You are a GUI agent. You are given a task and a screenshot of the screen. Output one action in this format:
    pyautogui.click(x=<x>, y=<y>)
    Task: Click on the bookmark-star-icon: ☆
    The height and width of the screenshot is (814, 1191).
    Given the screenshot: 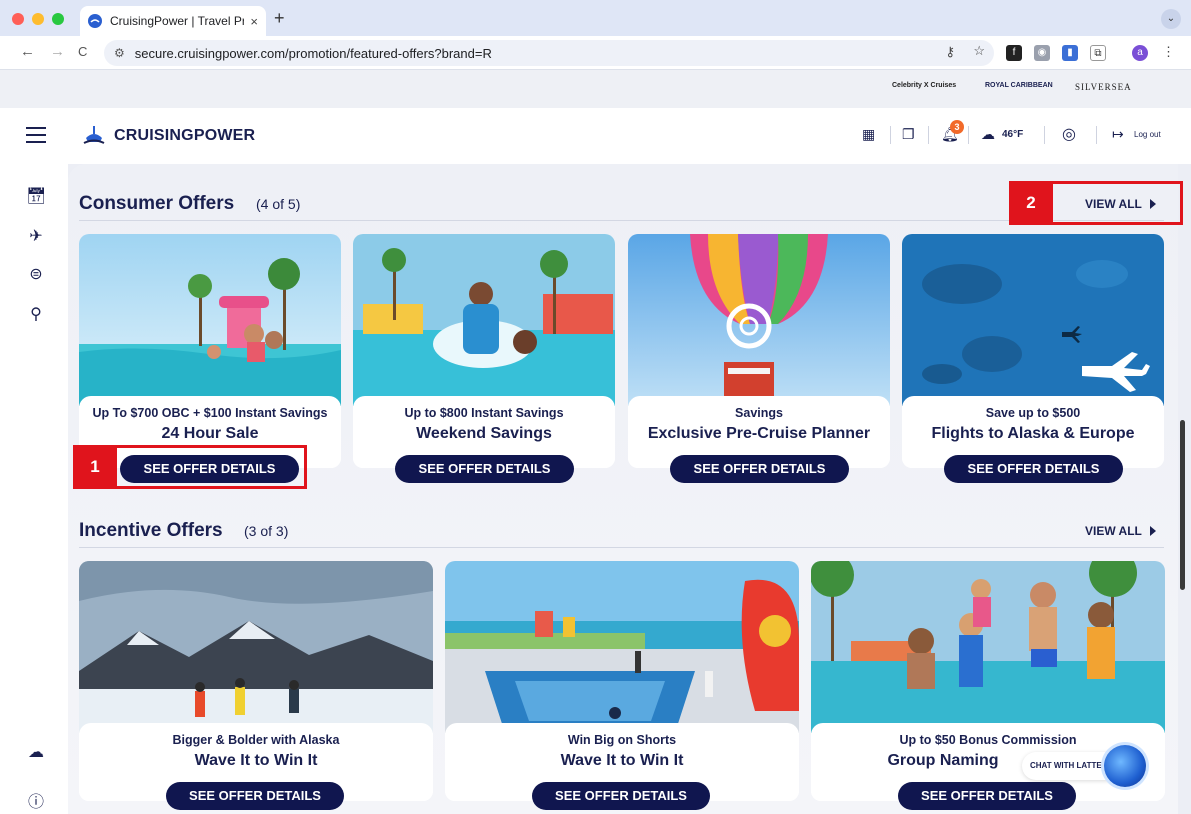 What is the action you would take?
    pyautogui.click(x=979, y=51)
    